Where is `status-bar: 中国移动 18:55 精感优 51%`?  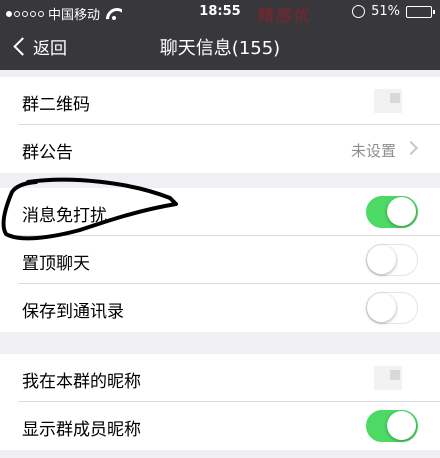 status-bar: 中国移动 18:55 精感优 51% is located at coordinates (220, 12).